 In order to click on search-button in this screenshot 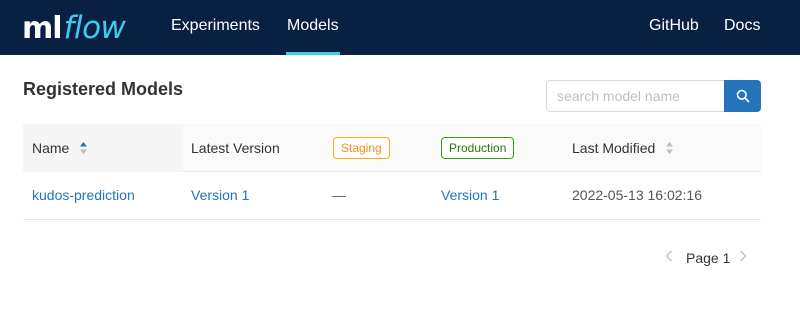, I will do `click(742, 96)`.